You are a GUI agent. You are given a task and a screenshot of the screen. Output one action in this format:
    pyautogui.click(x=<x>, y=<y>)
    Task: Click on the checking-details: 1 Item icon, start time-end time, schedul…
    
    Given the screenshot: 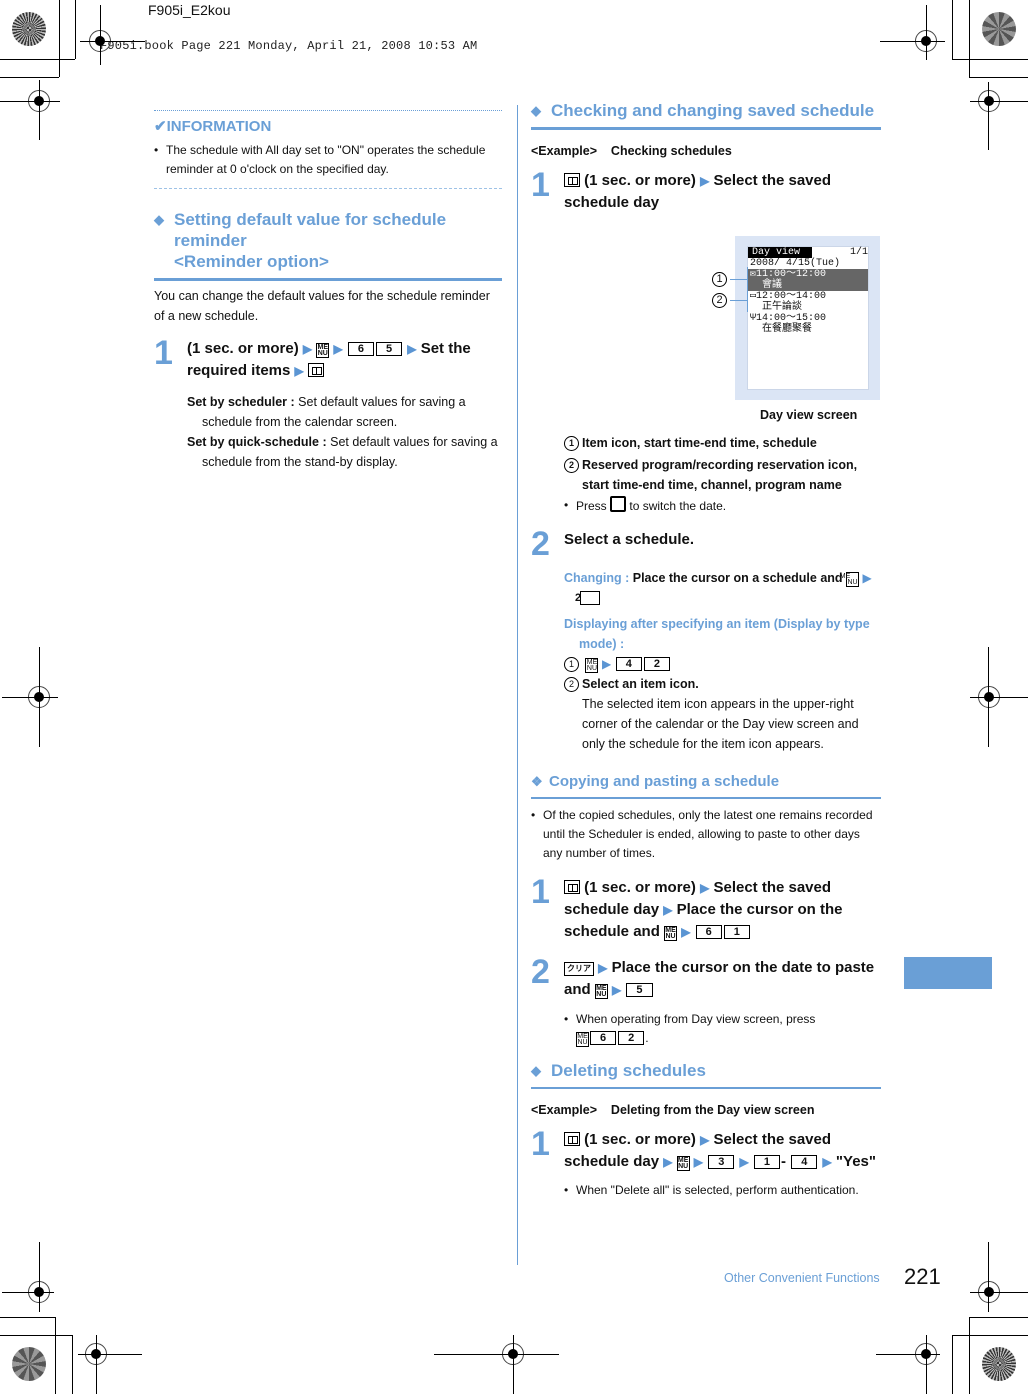 What is the action you would take?
    pyautogui.click(x=724, y=474)
    